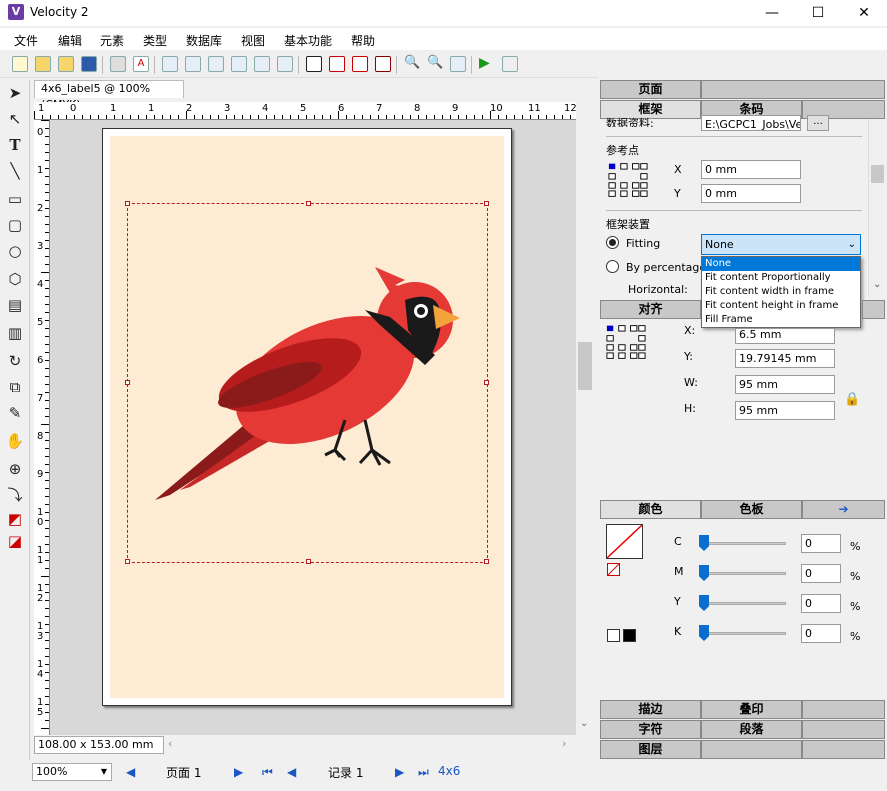  What do you see at coordinates (650, 89) in the screenshot?
I see `tab-page: 页面` at bounding box center [650, 89].